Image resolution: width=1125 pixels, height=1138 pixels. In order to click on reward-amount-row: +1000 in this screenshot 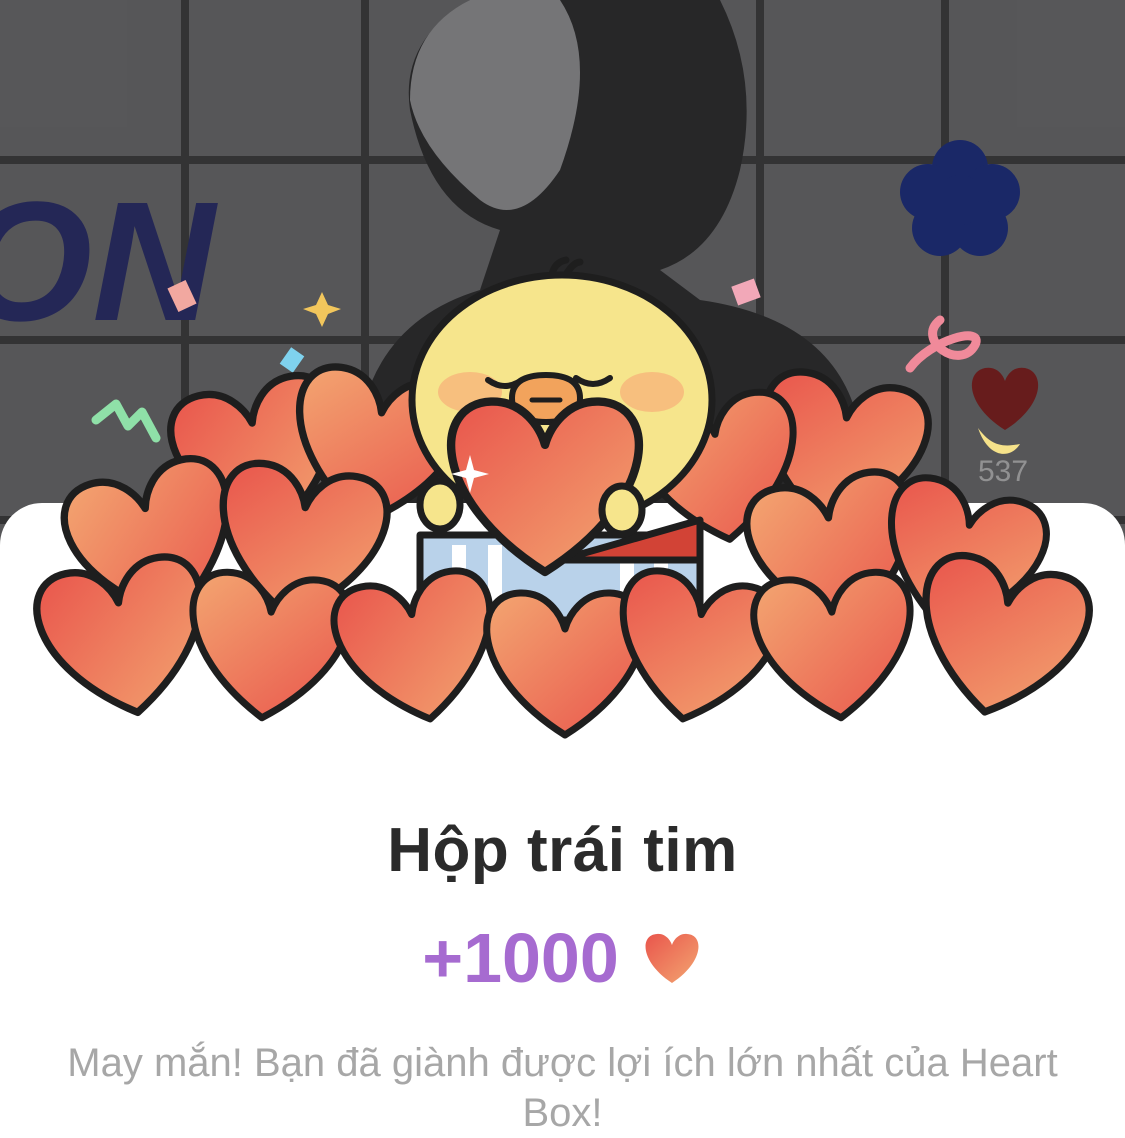, I will do `click(562, 958)`.